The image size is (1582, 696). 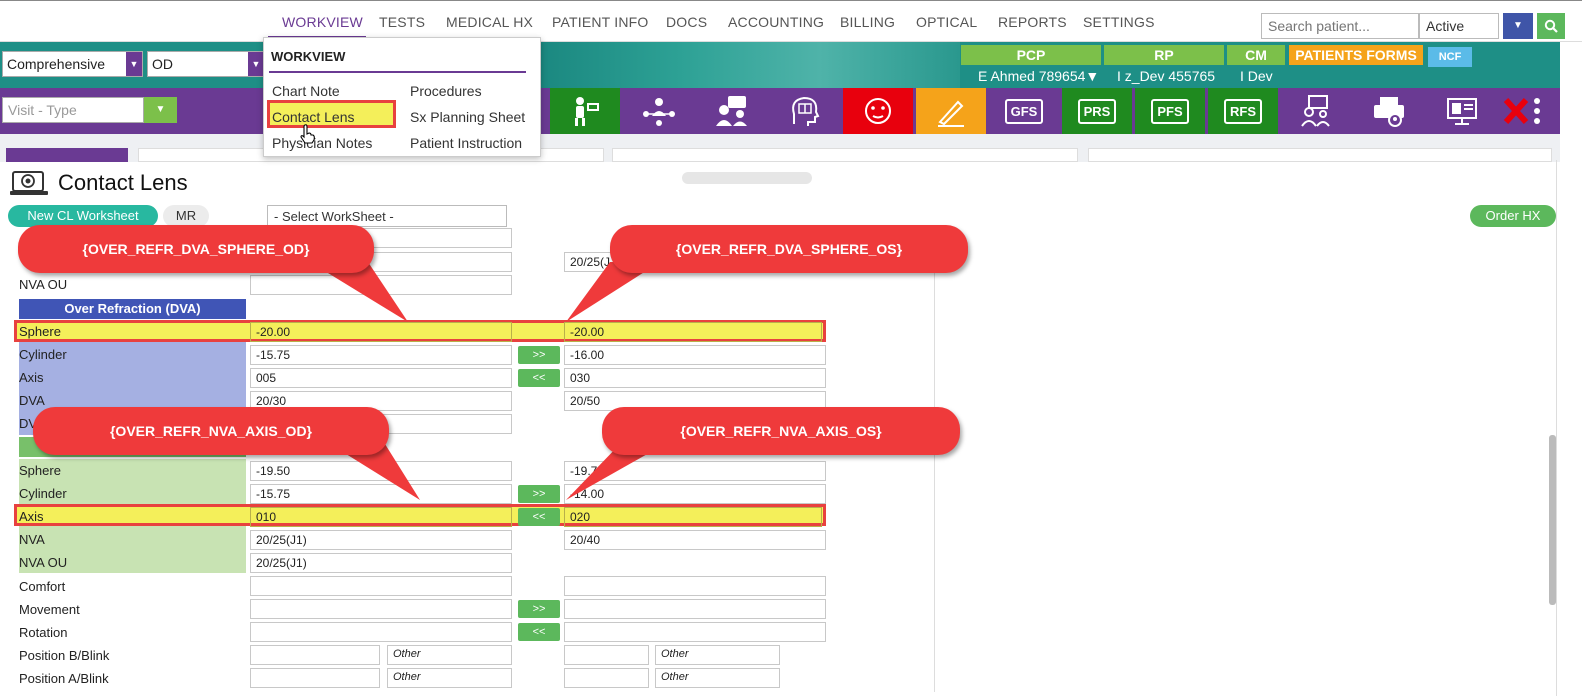 I want to click on callout-tails, so click(x=487, y=381).